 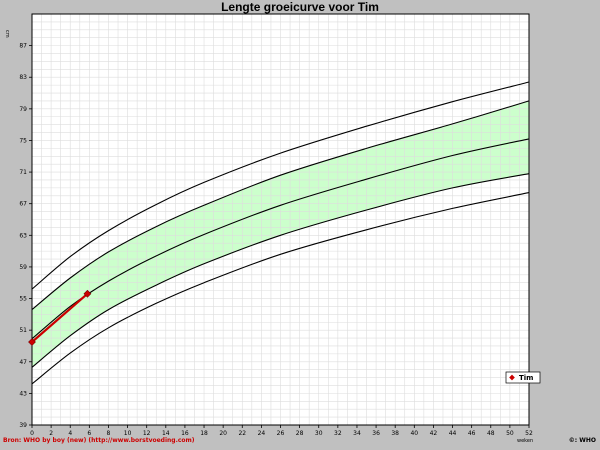 What do you see at coordinates (526, 378) in the screenshot?
I see `legend-label-tim: Tim` at bounding box center [526, 378].